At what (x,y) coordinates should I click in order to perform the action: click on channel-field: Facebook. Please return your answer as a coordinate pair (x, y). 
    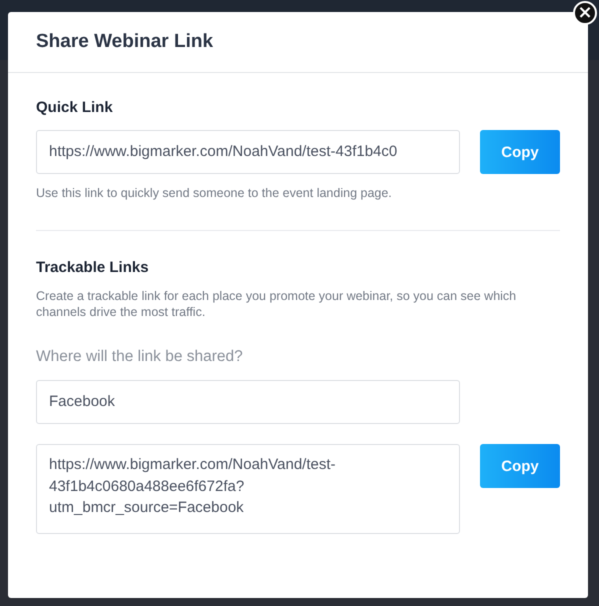
    Looking at the image, I should click on (248, 402).